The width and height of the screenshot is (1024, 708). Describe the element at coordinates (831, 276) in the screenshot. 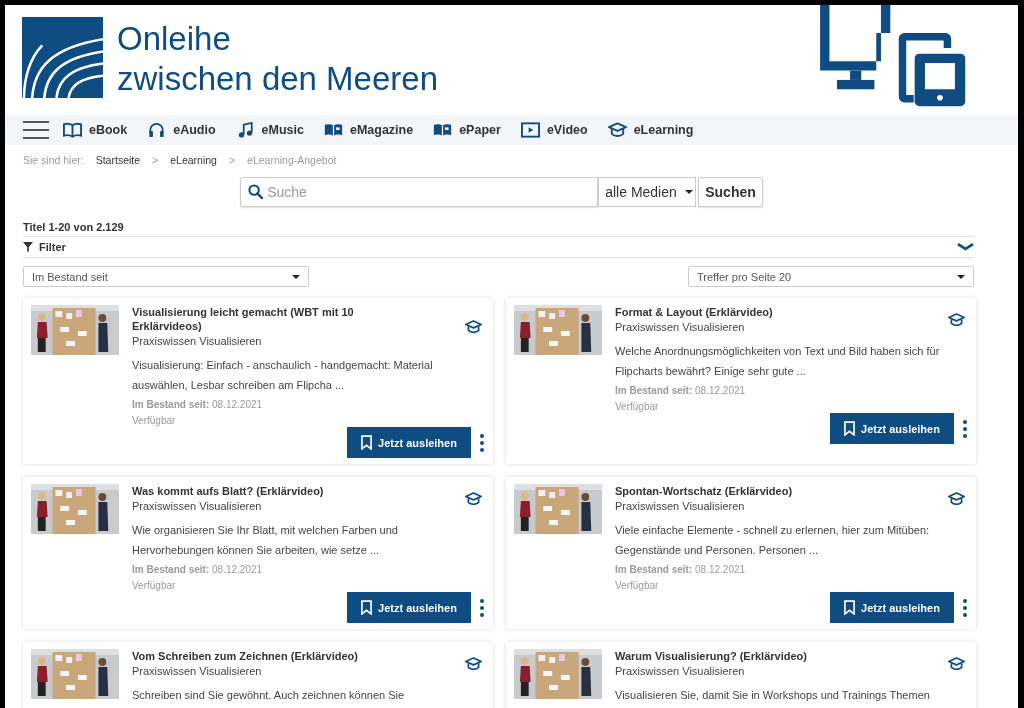

I see `per-page-dropdown: Treffer pro Seite 20` at that location.